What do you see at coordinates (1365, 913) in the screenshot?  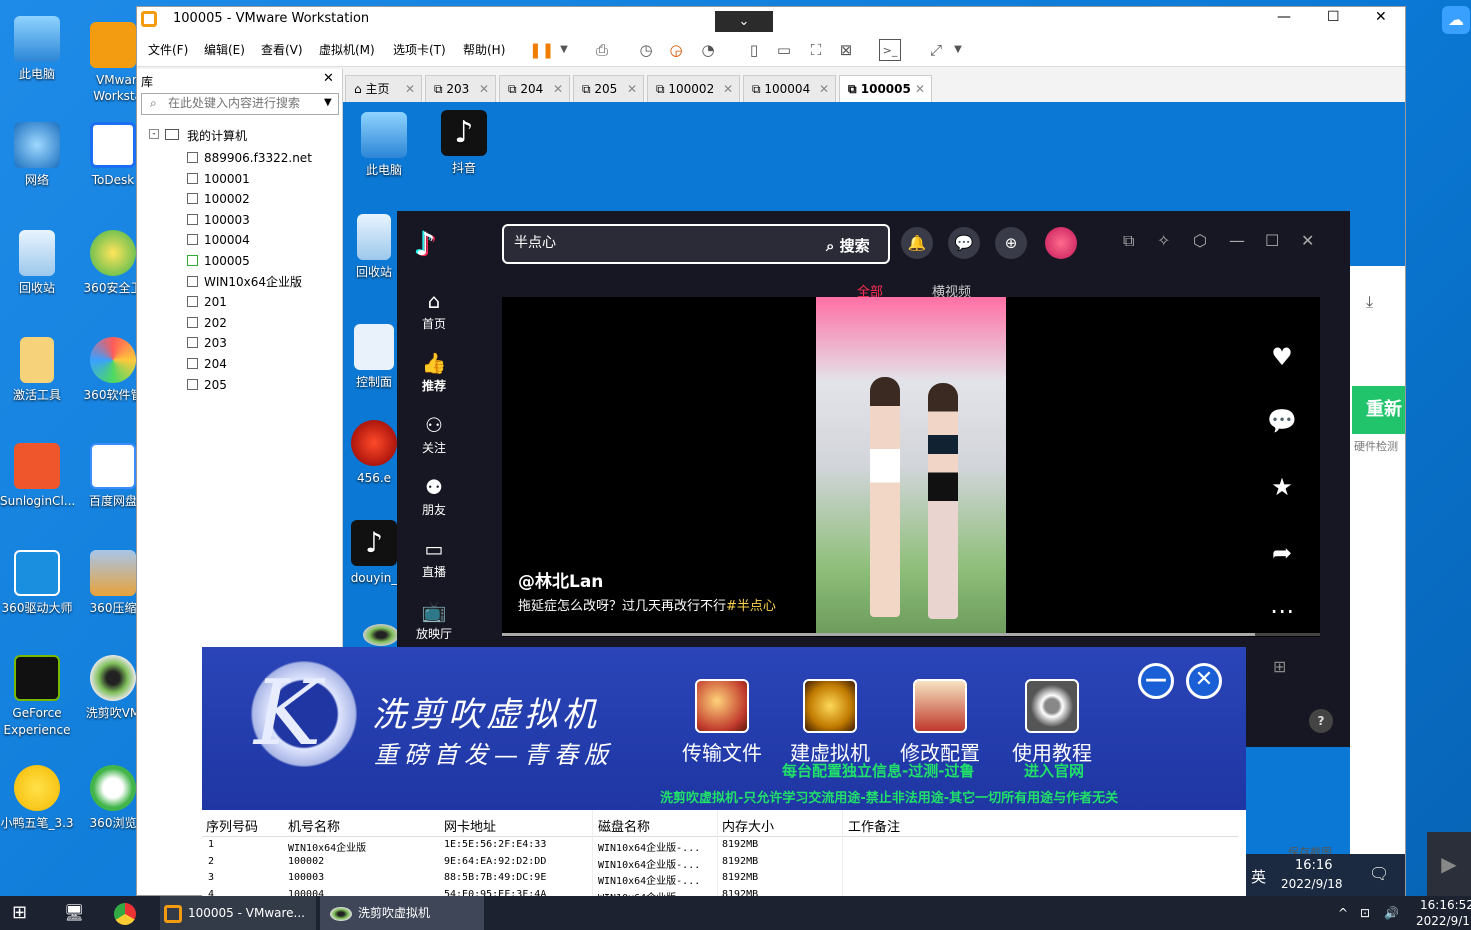 I see `network-tray-icon: ⊡` at bounding box center [1365, 913].